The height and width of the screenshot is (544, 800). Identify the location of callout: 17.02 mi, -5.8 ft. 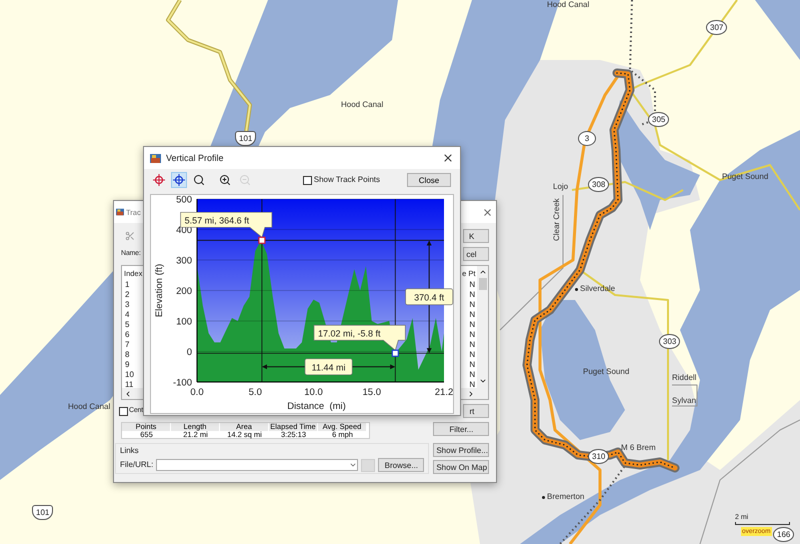
(360, 337).